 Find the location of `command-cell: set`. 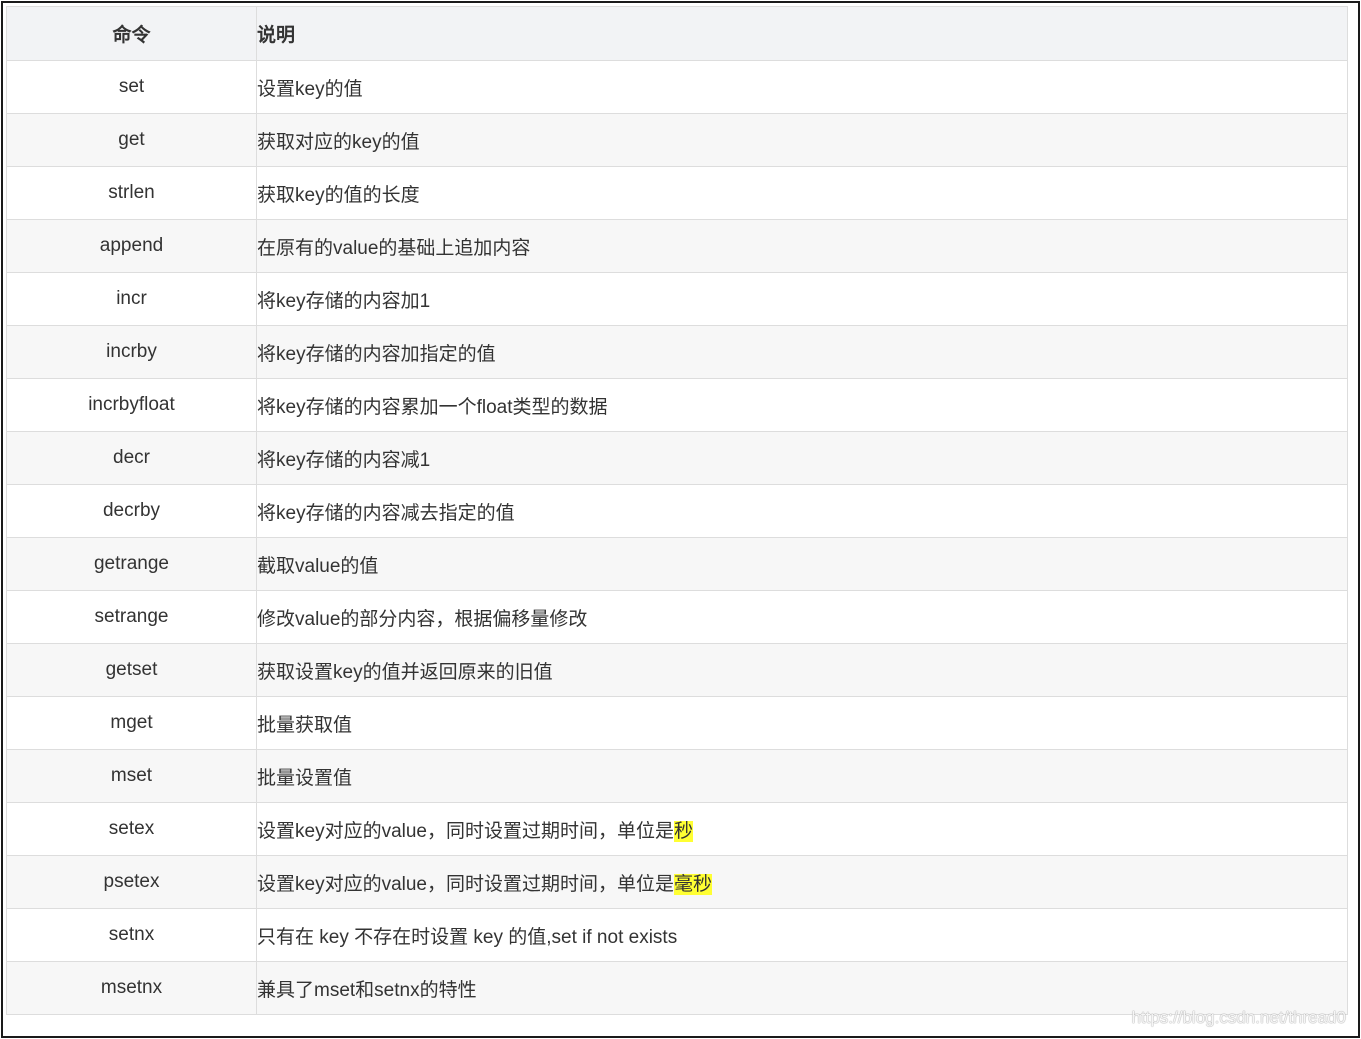

command-cell: set is located at coordinates (131, 87).